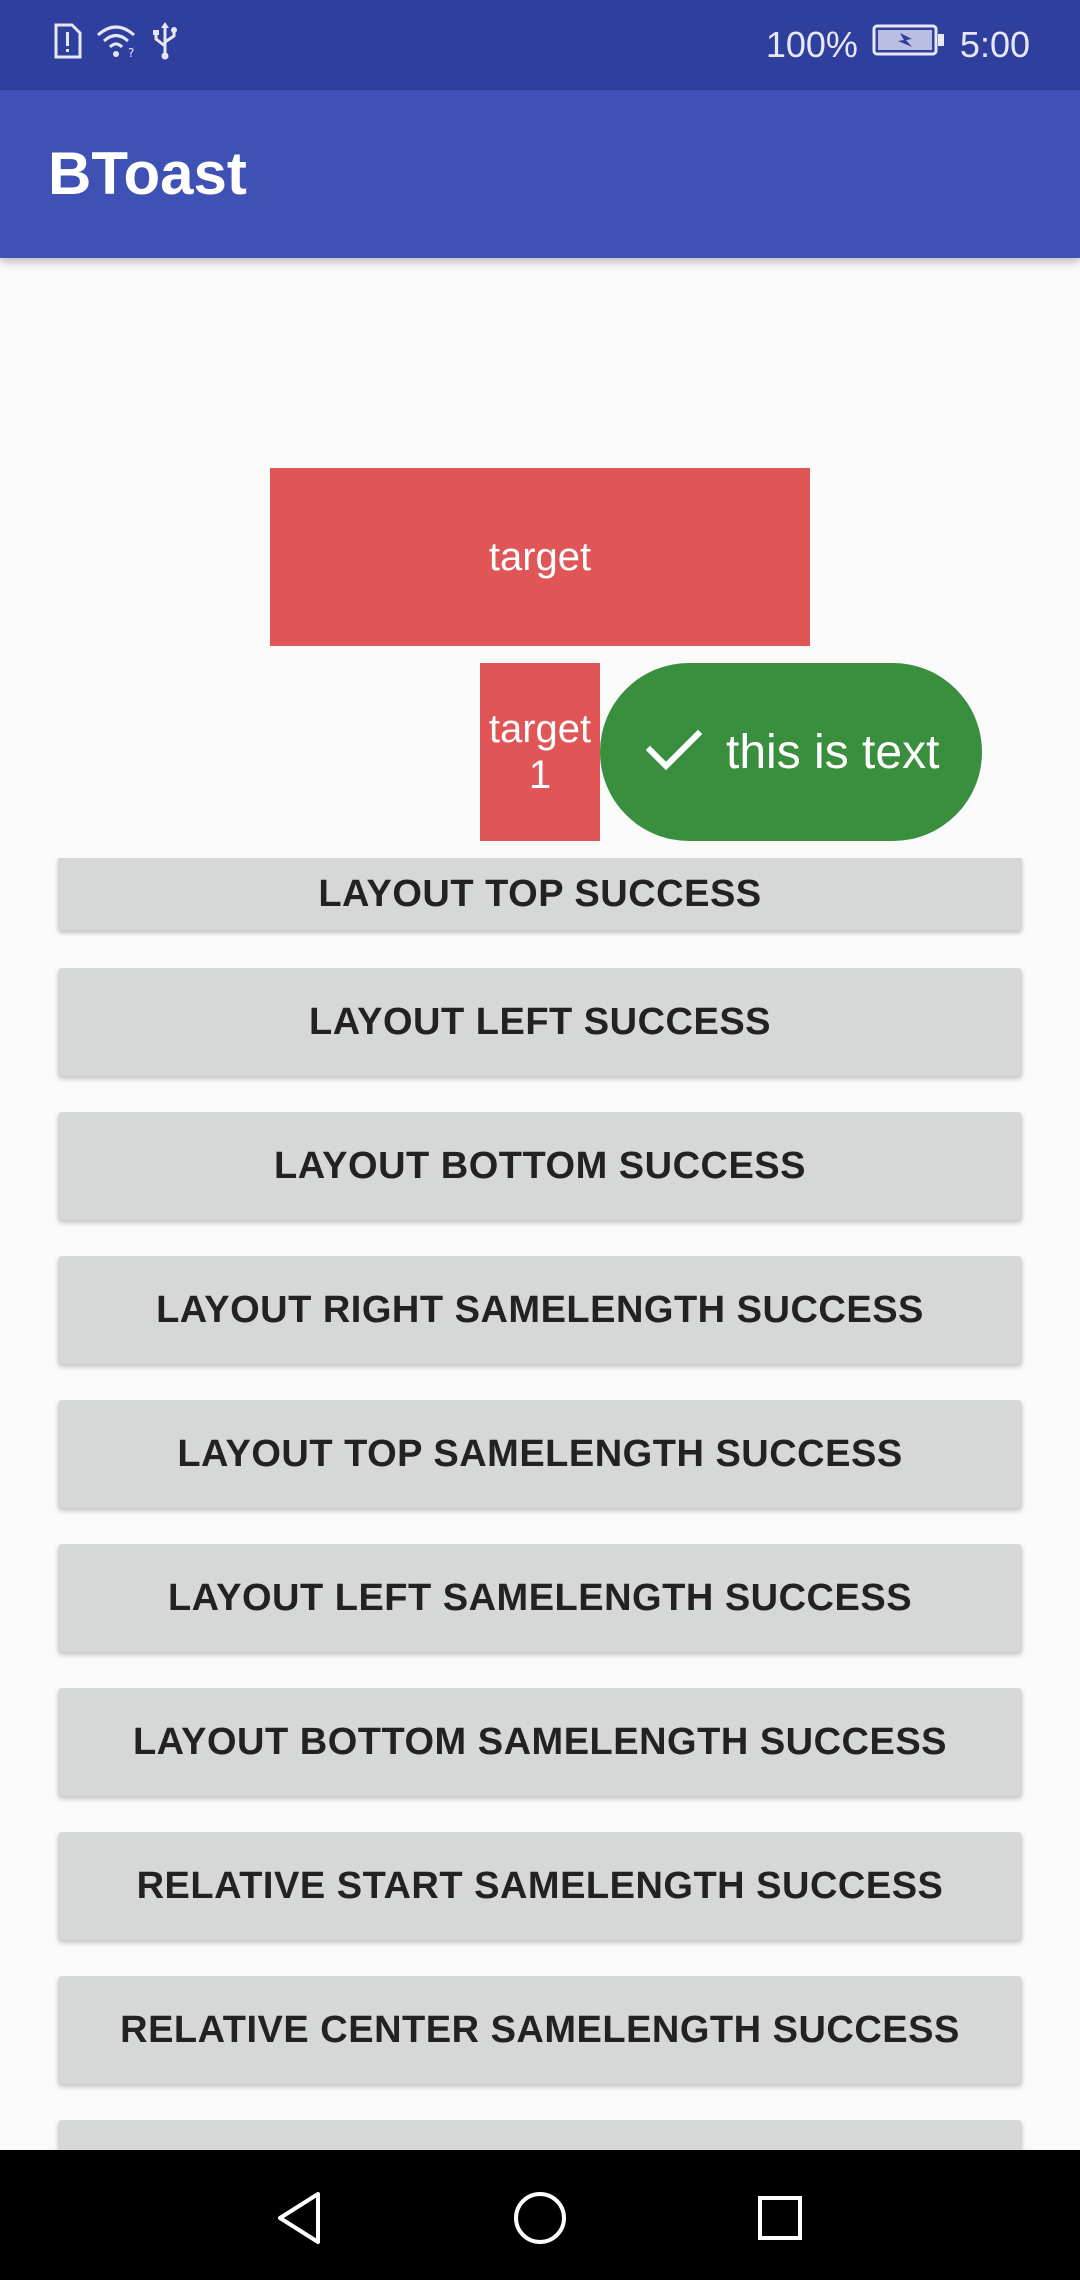 The height and width of the screenshot is (2280, 1080). What do you see at coordinates (674, 752) in the screenshot?
I see `check-icon` at bounding box center [674, 752].